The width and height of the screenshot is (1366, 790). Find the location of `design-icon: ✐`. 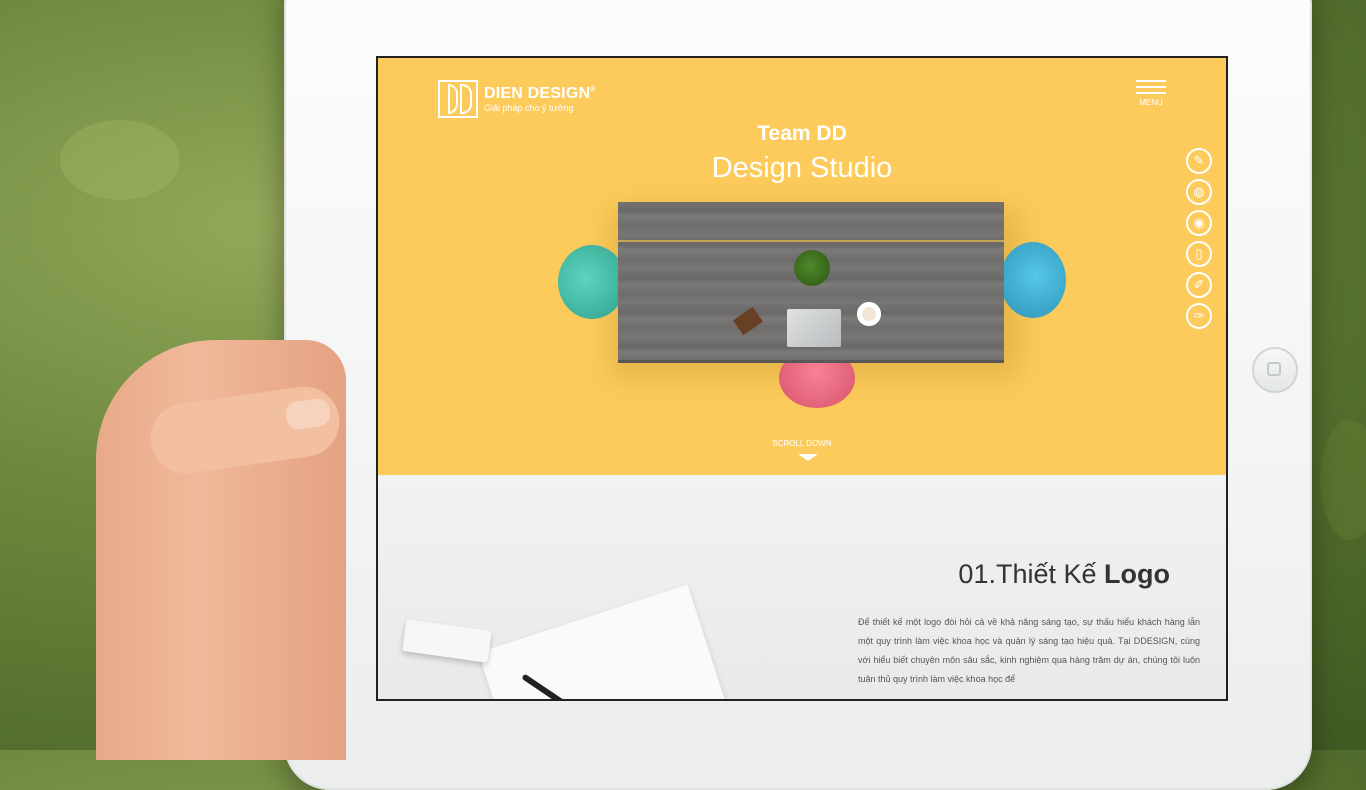

design-icon: ✐ is located at coordinates (1199, 285).